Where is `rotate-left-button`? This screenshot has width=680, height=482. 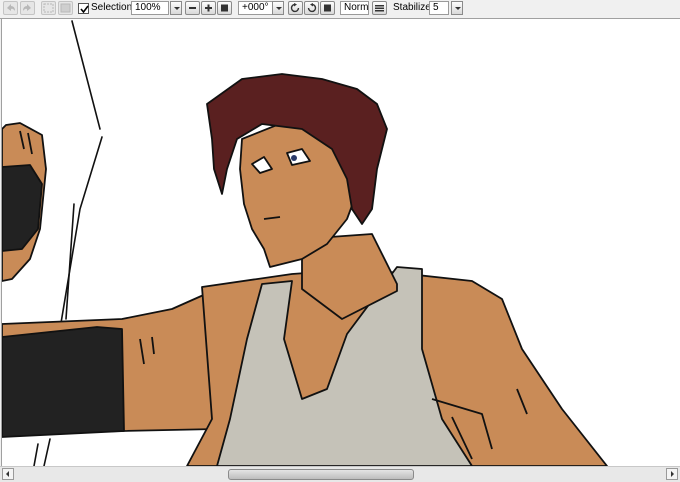 rotate-left-button is located at coordinates (295, 8).